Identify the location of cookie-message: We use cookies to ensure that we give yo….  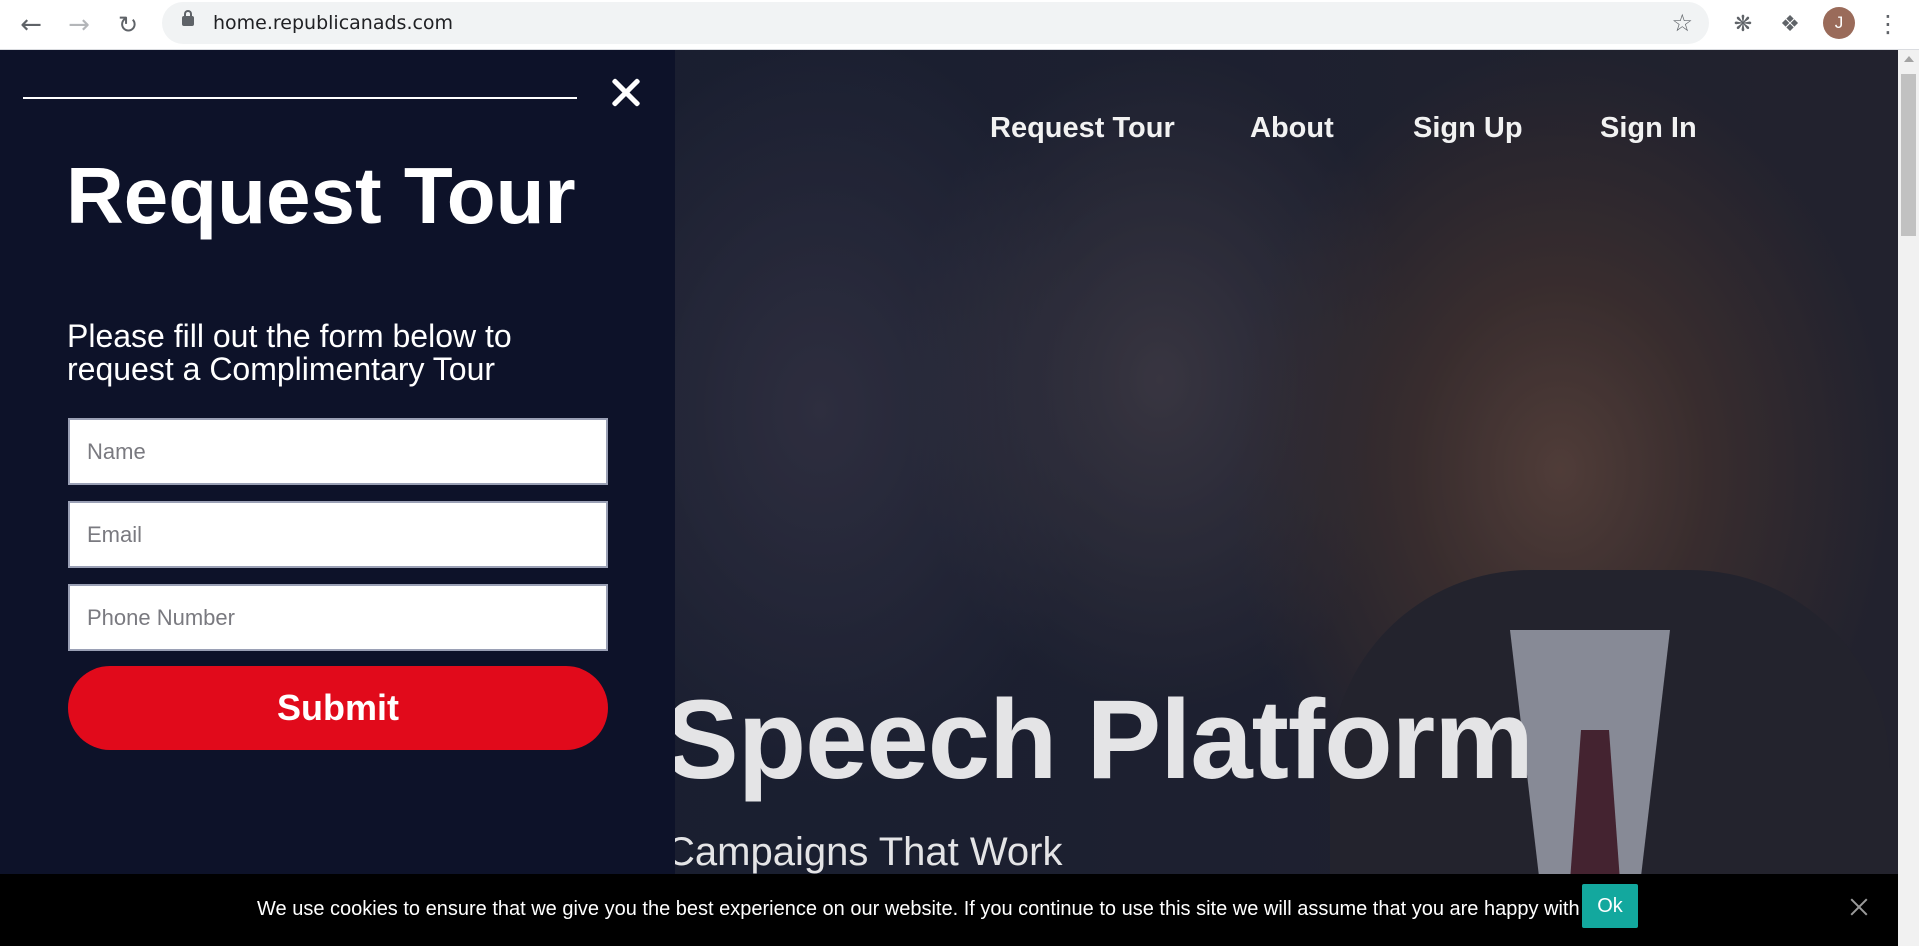
(929, 909).